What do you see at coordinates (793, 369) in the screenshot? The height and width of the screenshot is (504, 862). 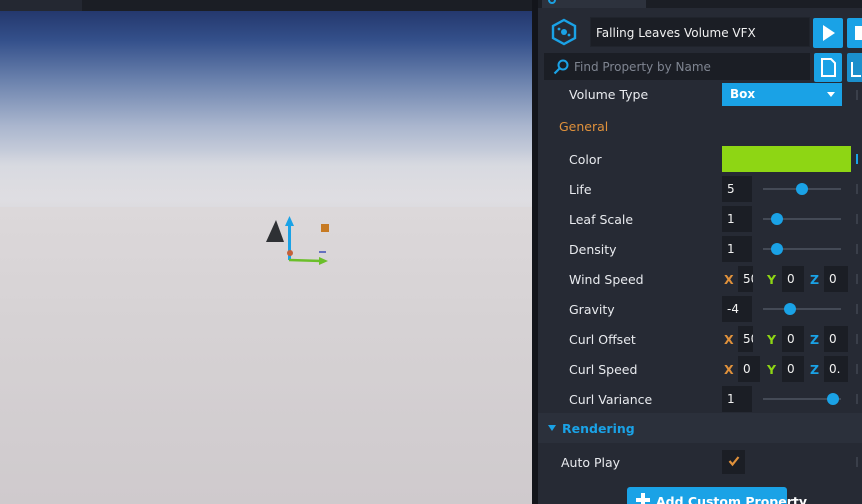 I see `curl-speed-y-input: 0` at bounding box center [793, 369].